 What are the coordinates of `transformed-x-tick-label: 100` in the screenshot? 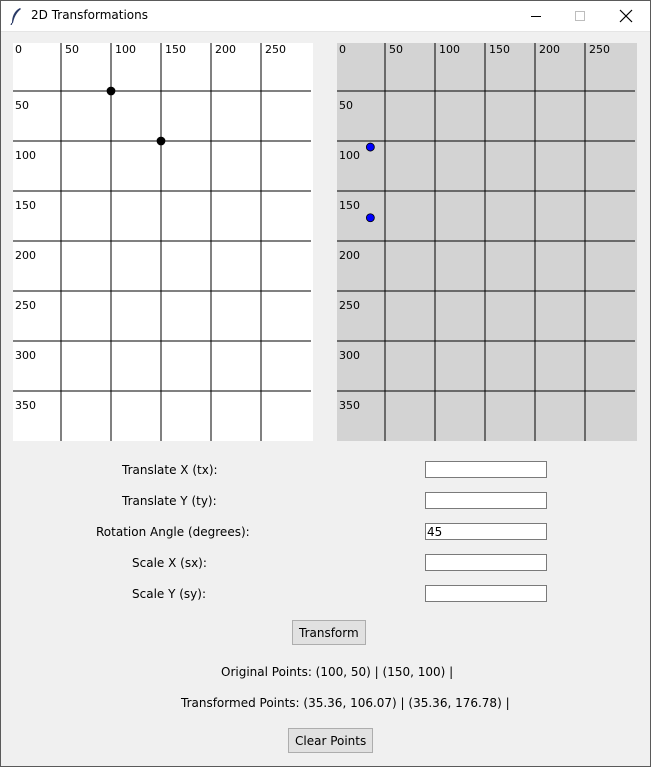 It's located at (449, 49).